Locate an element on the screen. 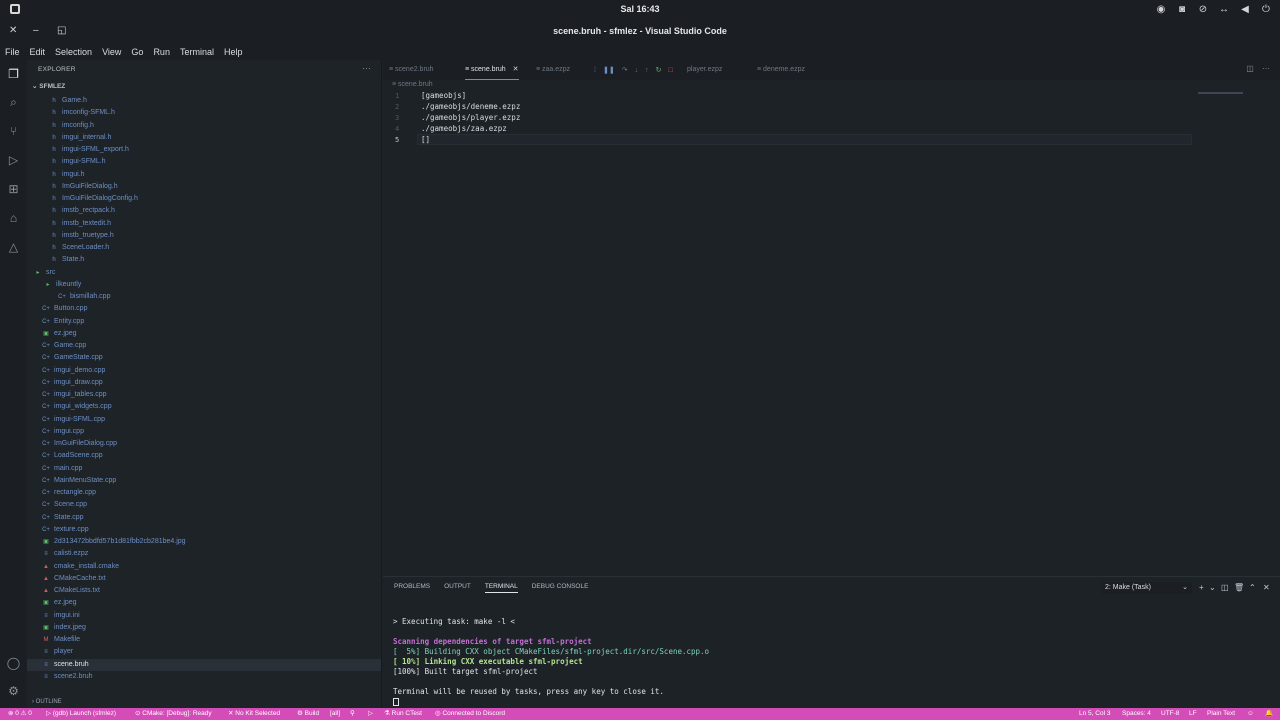 Image resolution: width=1280 pixels, height=720 pixels. file-tree-item: h imgui-SFML.h is located at coordinates (77, 162).